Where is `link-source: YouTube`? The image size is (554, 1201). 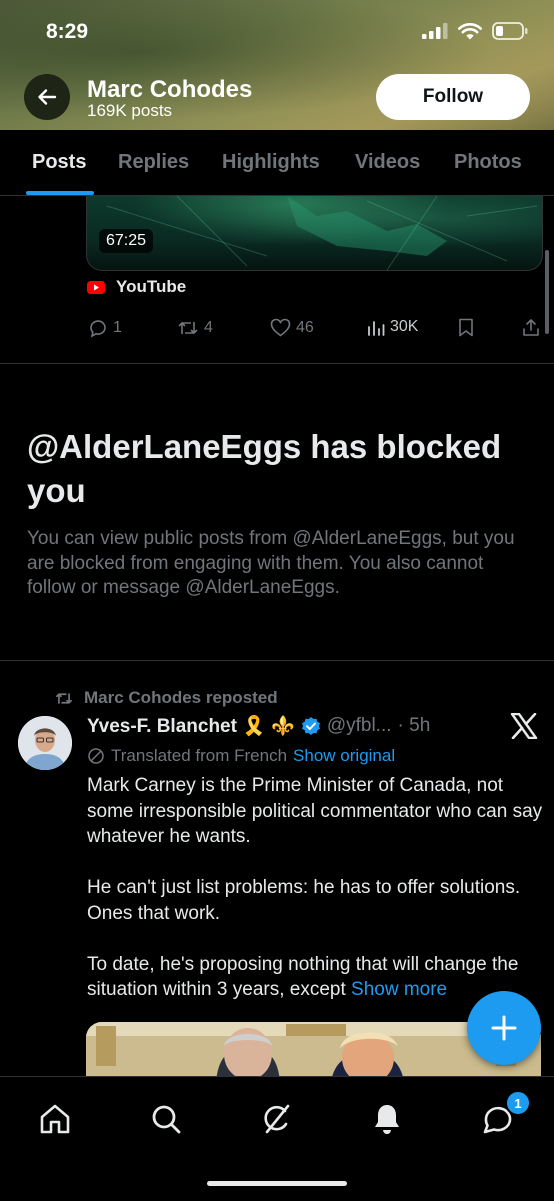
link-source: YouTube is located at coordinates (136, 287).